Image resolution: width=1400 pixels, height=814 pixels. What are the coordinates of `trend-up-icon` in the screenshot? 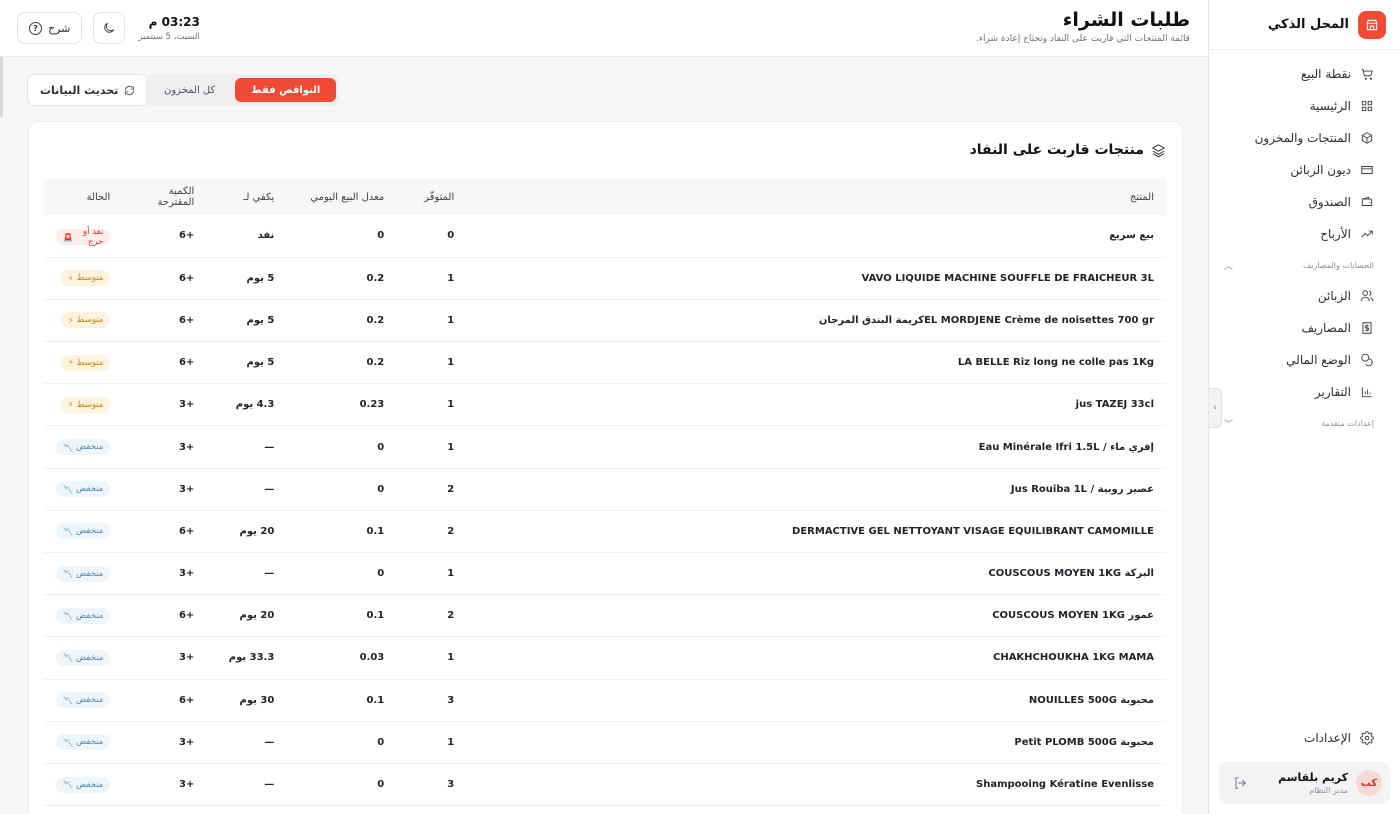 It's located at (1367, 234).